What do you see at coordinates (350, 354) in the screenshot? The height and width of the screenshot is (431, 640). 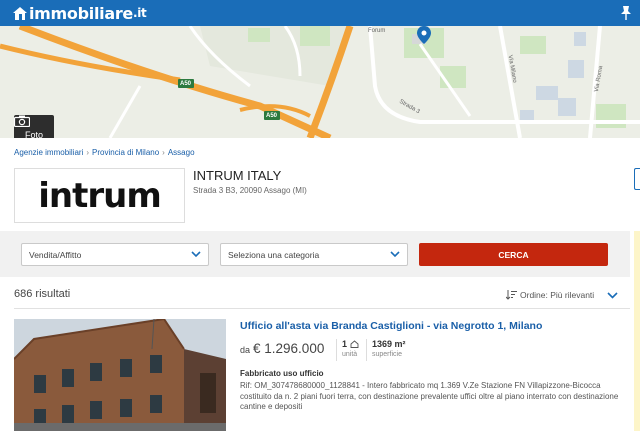 I see `units-label: unità` at bounding box center [350, 354].